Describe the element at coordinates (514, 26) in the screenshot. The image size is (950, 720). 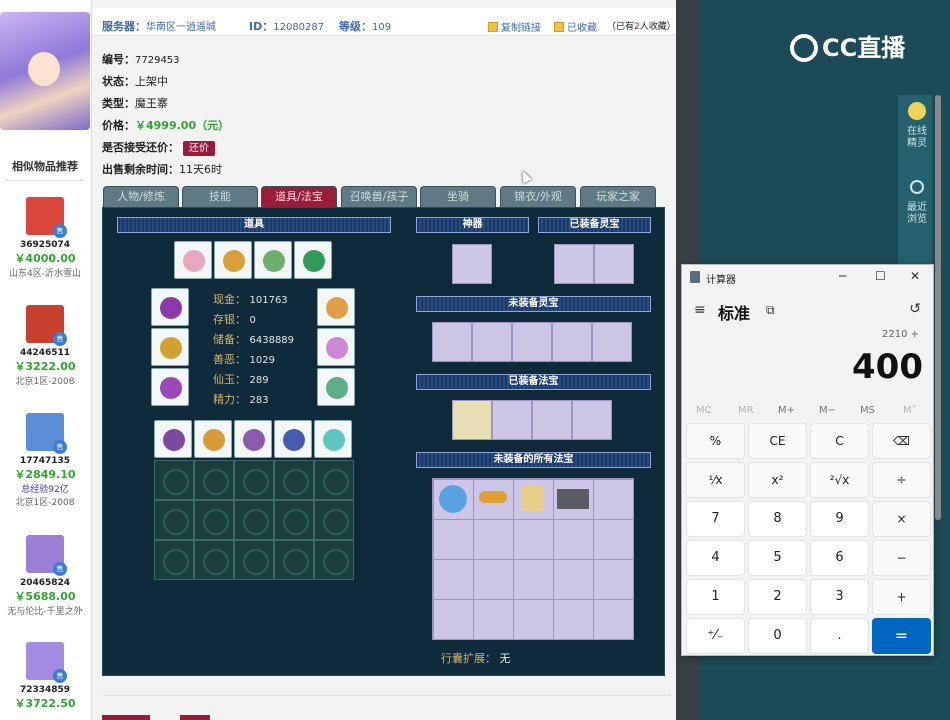
I see `copy-link-button: 复制链接` at that location.